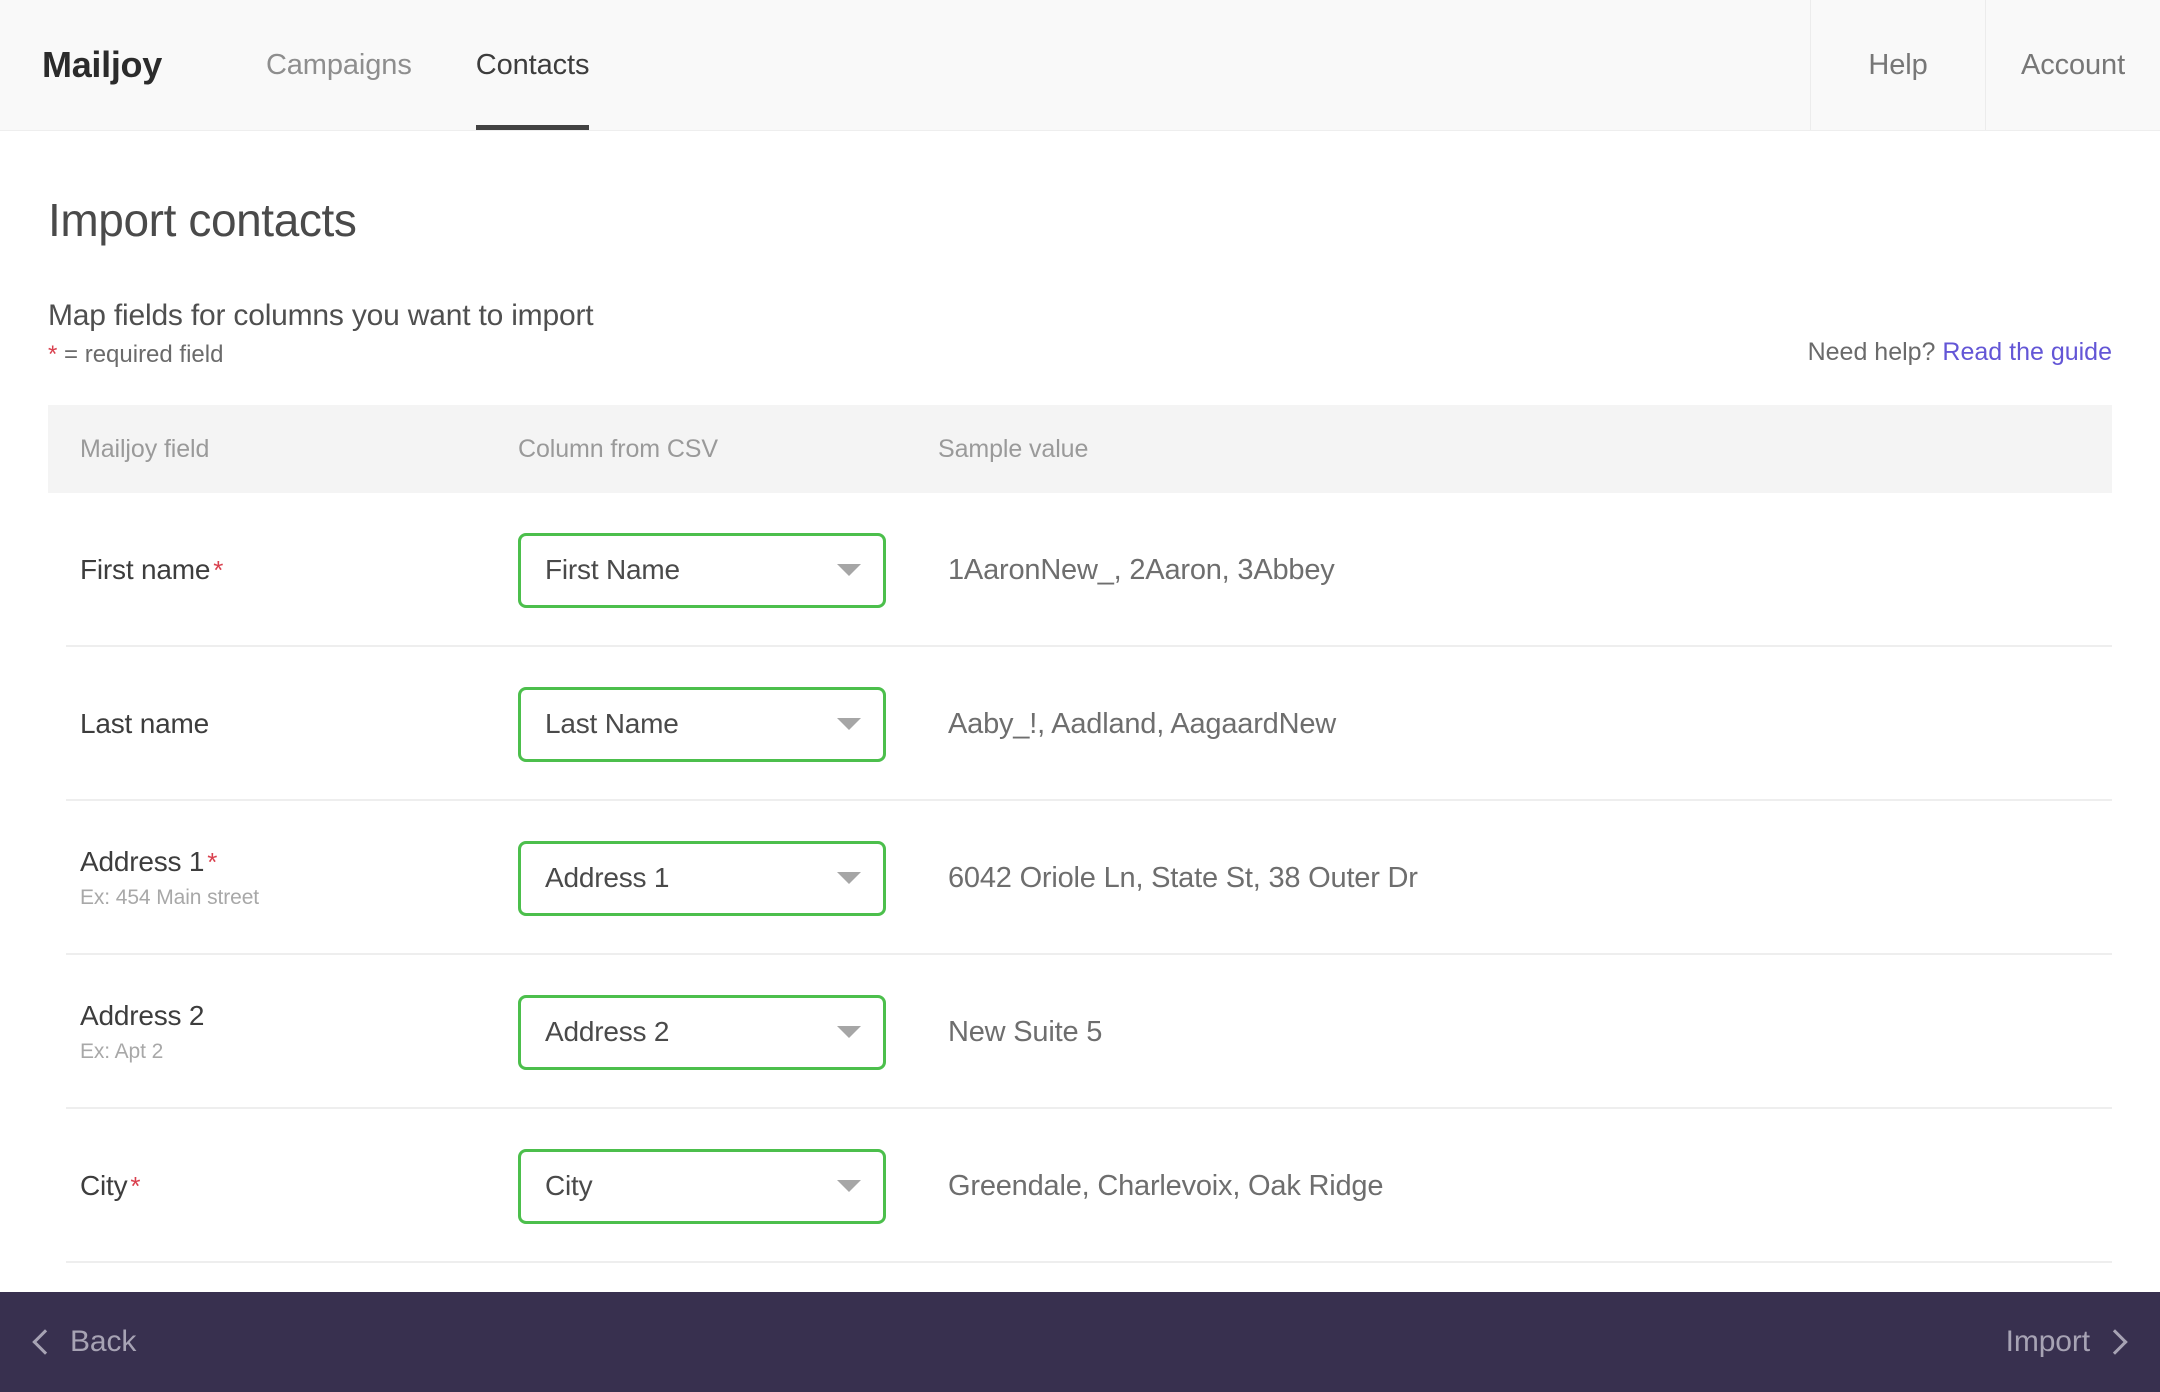  What do you see at coordinates (569, 1185) in the screenshot?
I see `csv-column-select-value: City` at bounding box center [569, 1185].